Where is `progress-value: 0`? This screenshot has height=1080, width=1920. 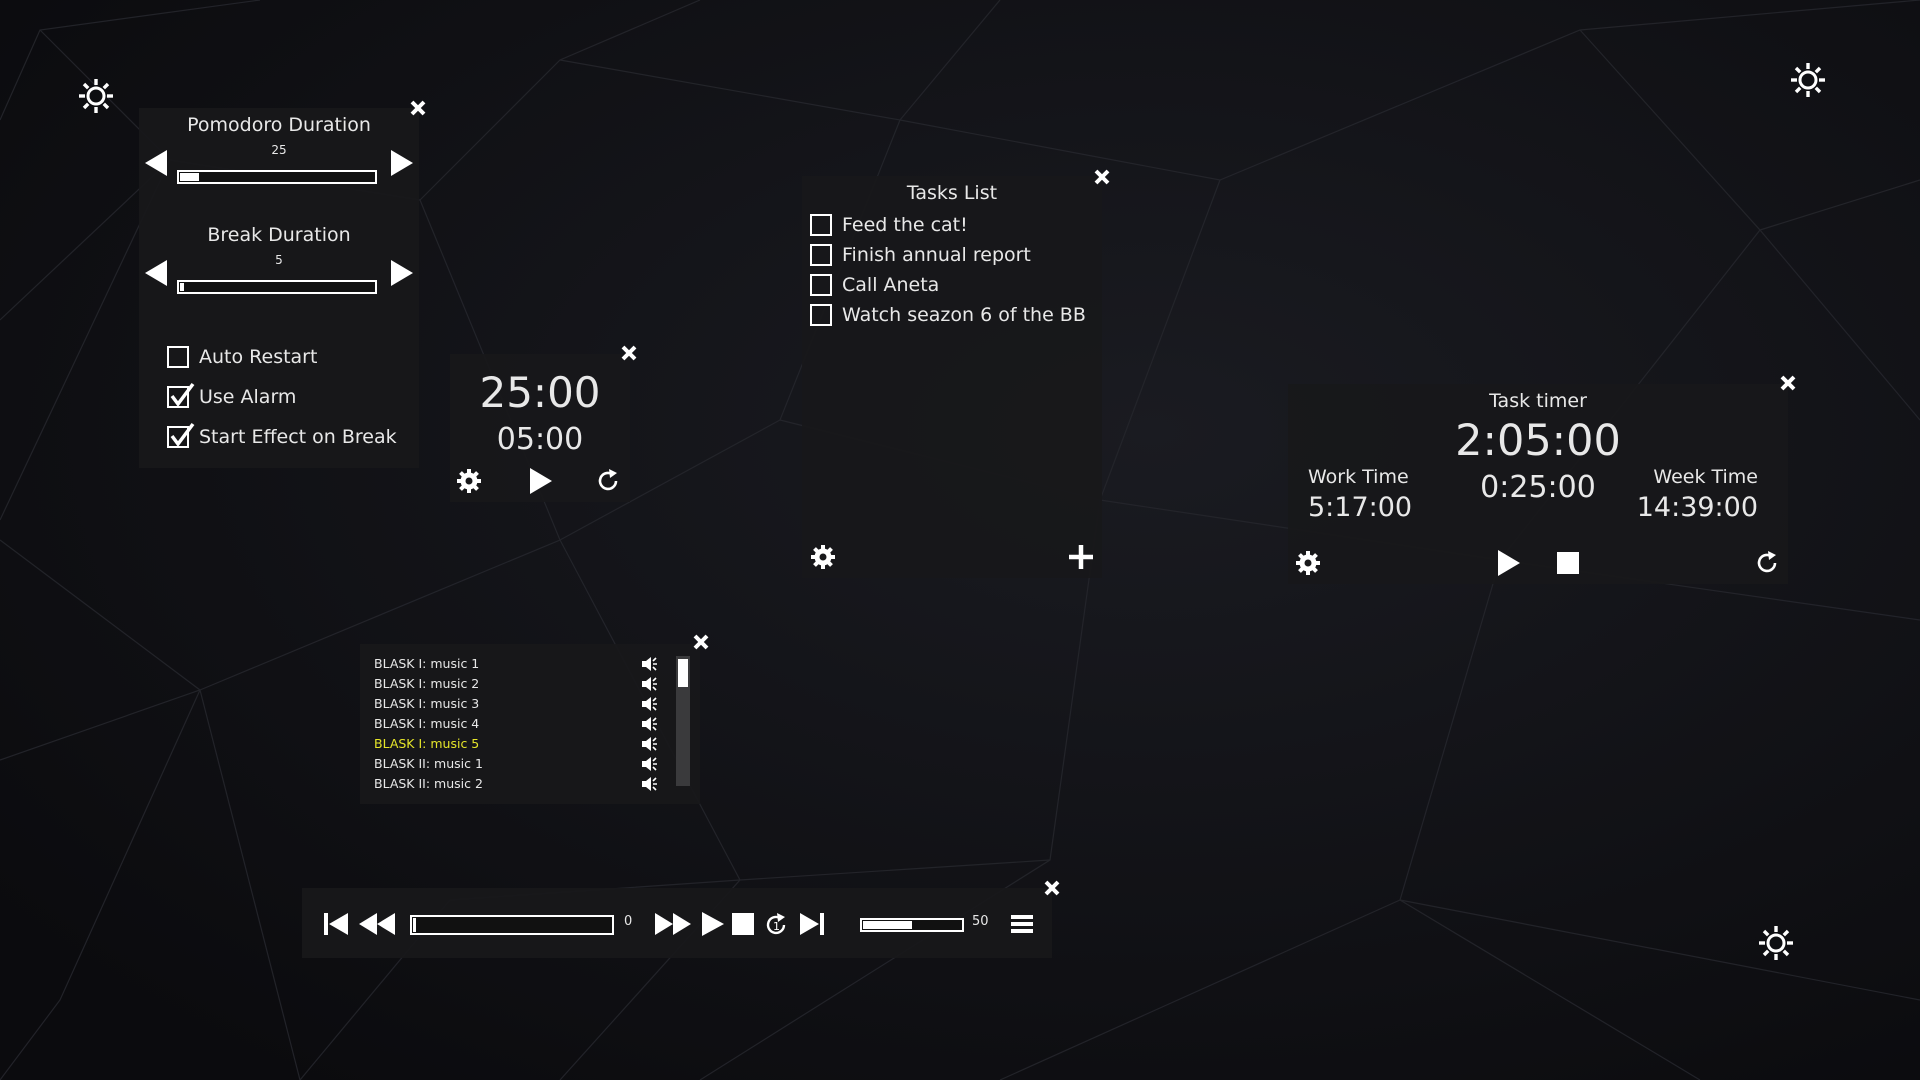
progress-value: 0 is located at coordinates (628, 921).